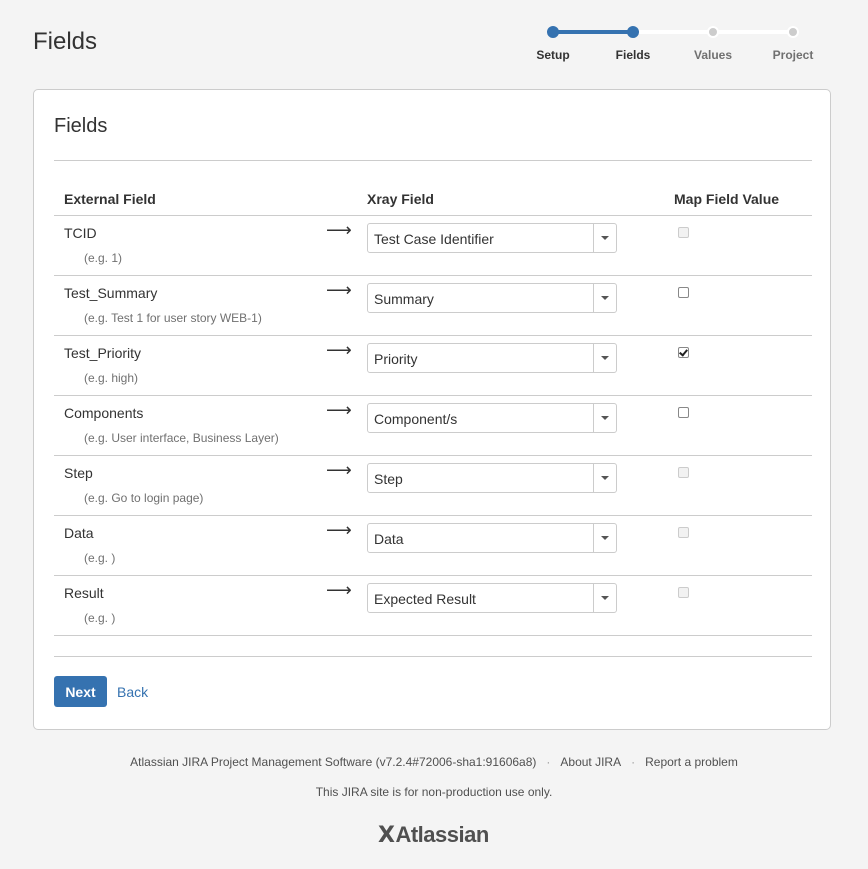 This screenshot has width=868, height=869. What do you see at coordinates (727, 199) in the screenshot?
I see `column-header-map: Map Field Value` at bounding box center [727, 199].